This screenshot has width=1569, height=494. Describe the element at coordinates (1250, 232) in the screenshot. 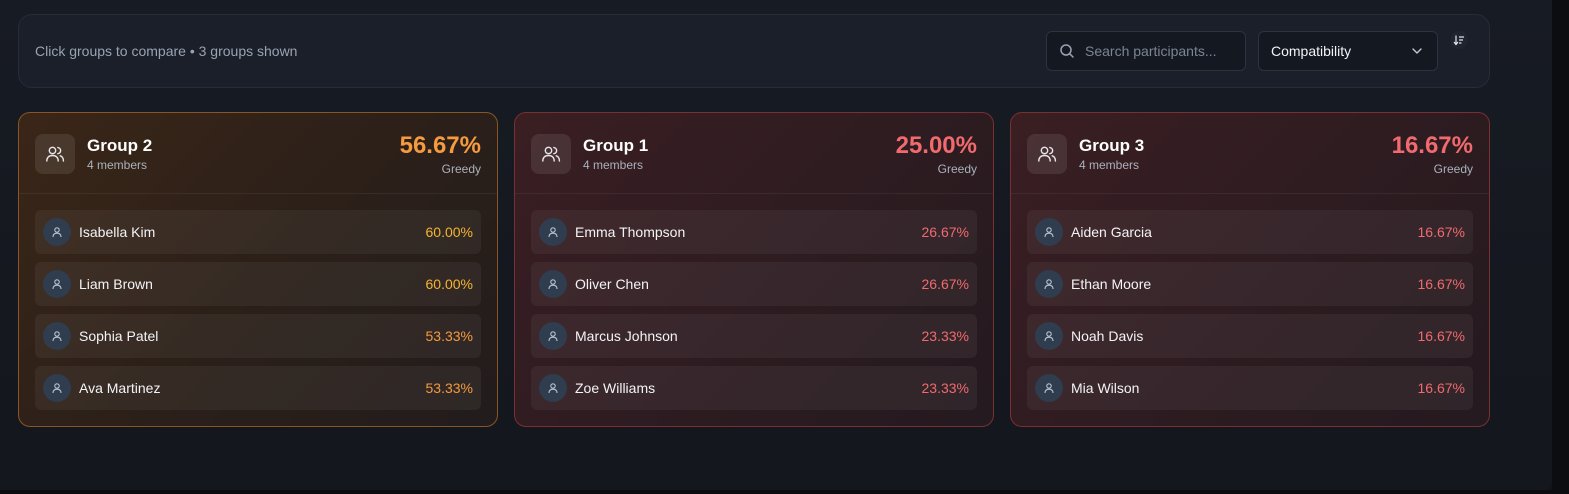

I see `member-row: Aiden Garcia 16.67%` at that location.